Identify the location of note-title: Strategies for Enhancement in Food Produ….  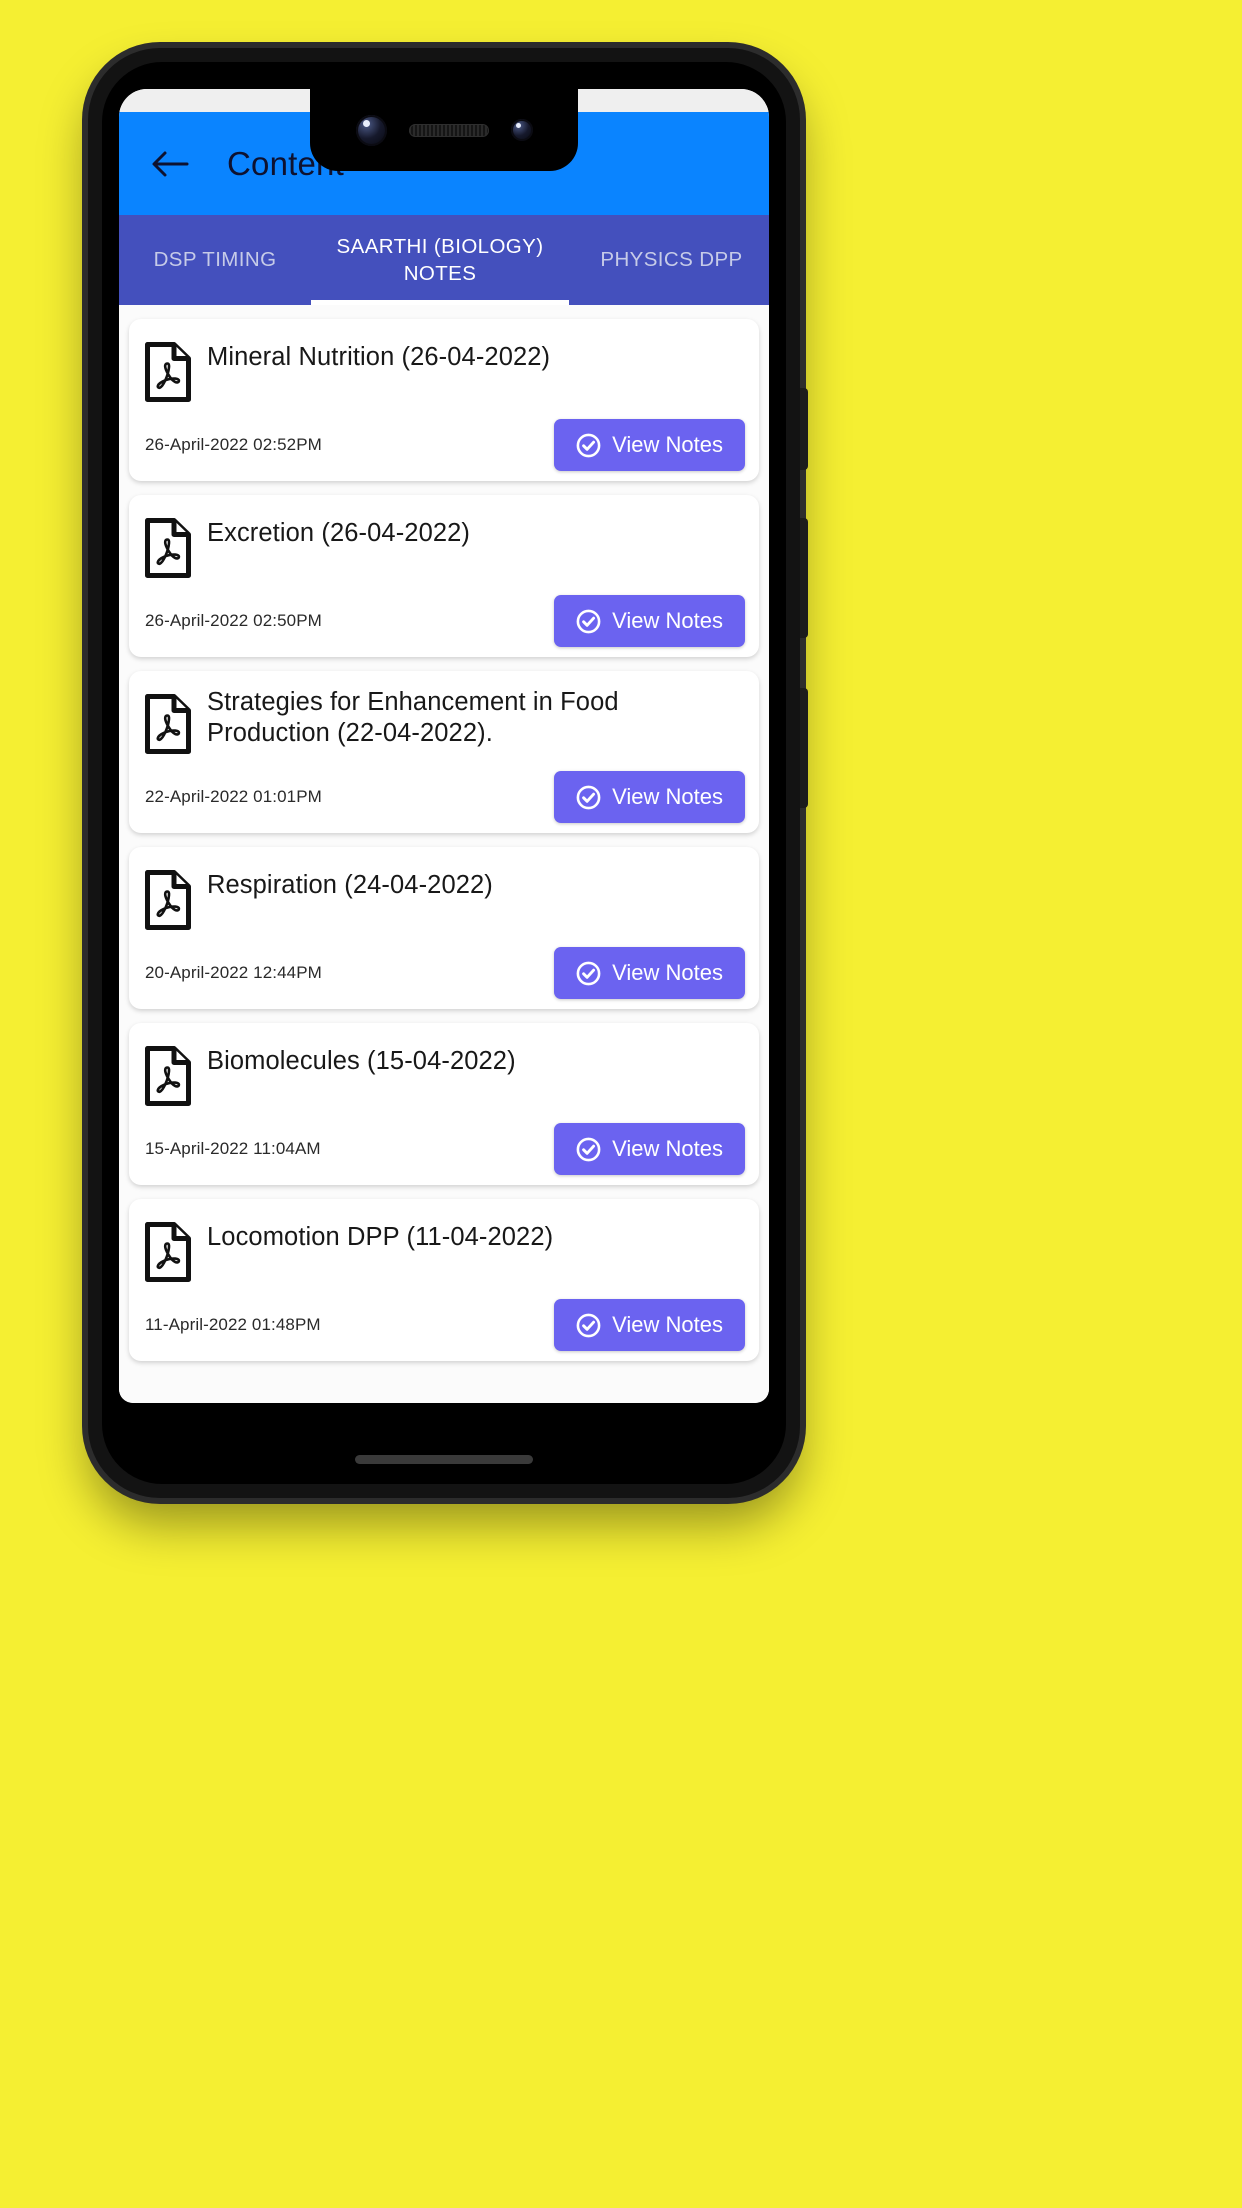
(413, 718).